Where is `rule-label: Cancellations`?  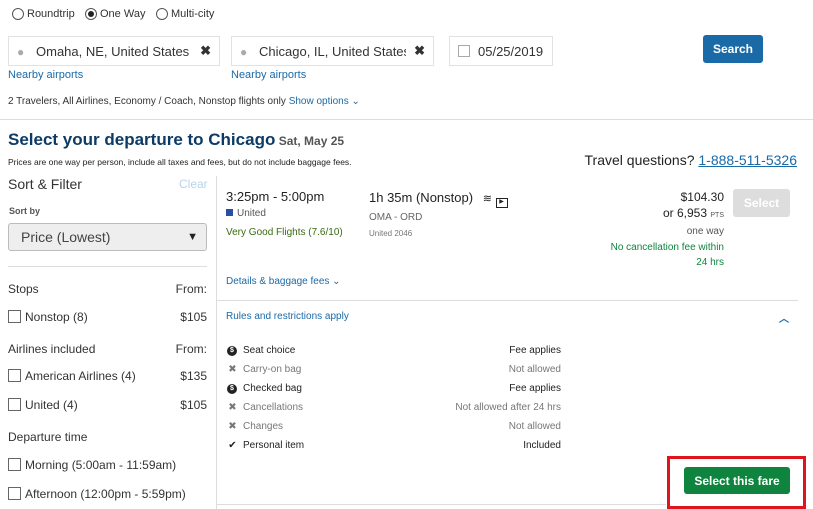
rule-label: Cancellations is located at coordinates (273, 407).